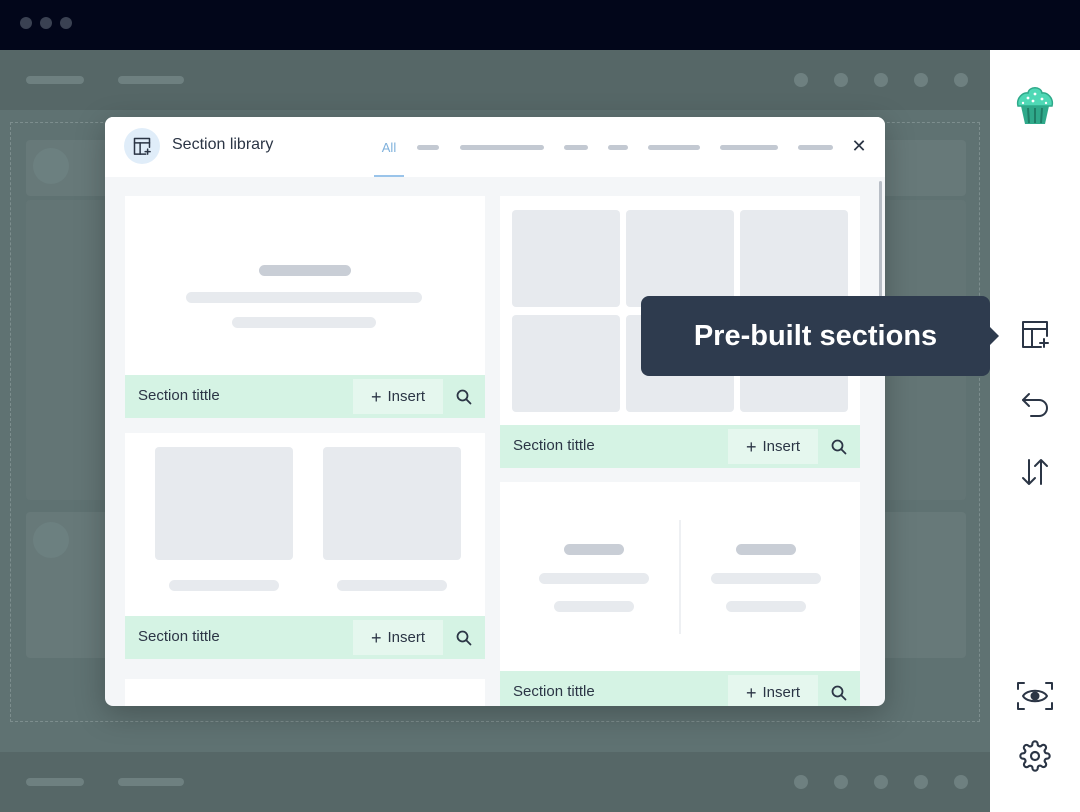  Describe the element at coordinates (495, 80) in the screenshot. I see `editor-top-bar` at that location.